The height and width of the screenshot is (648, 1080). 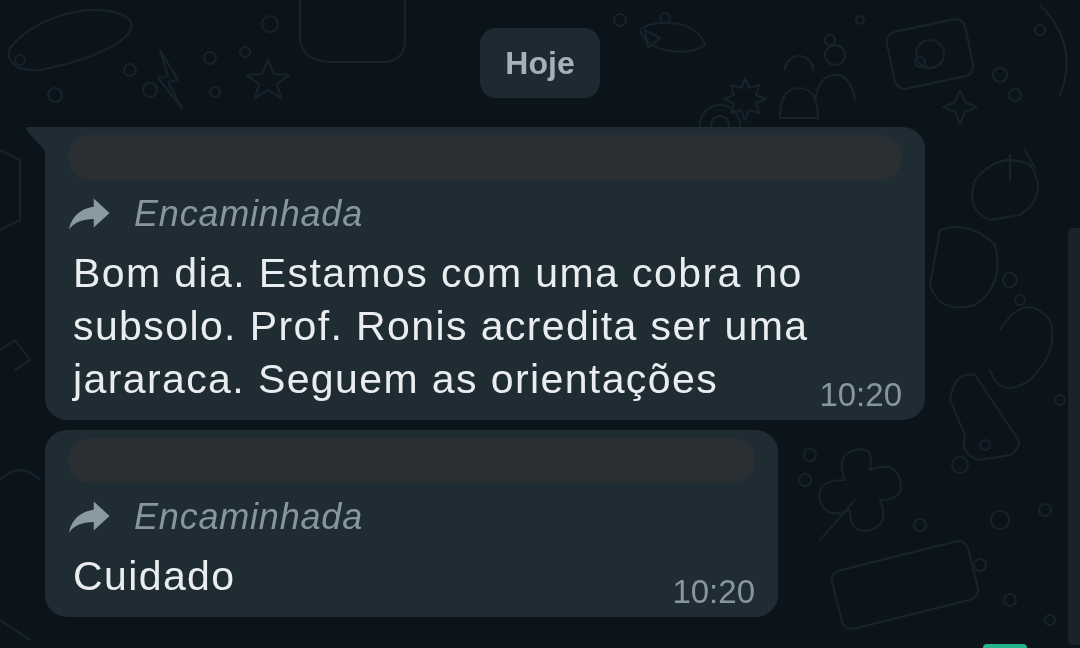 What do you see at coordinates (154, 576) in the screenshot?
I see `message-text: Cuidado` at bounding box center [154, 576].